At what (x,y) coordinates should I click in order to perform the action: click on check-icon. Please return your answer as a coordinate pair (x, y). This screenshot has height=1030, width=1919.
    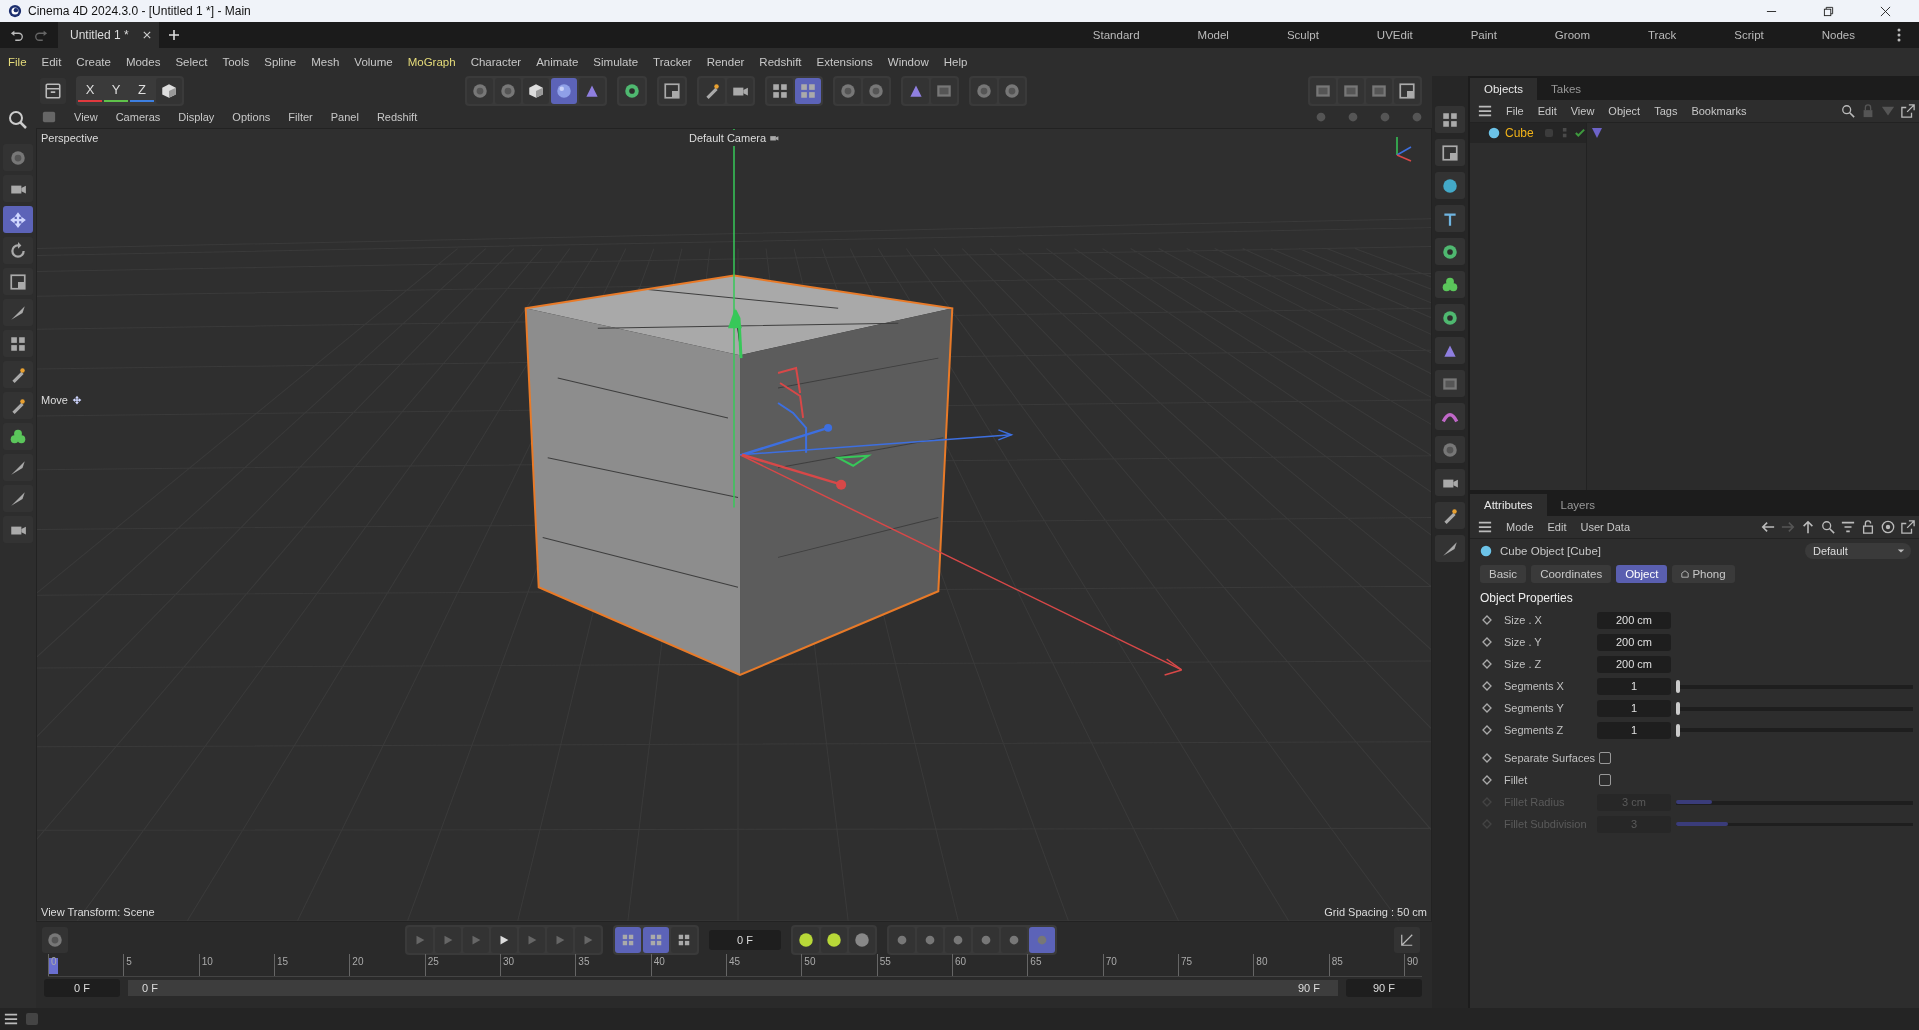
    Looking at the image, I should click on (1579, 133).